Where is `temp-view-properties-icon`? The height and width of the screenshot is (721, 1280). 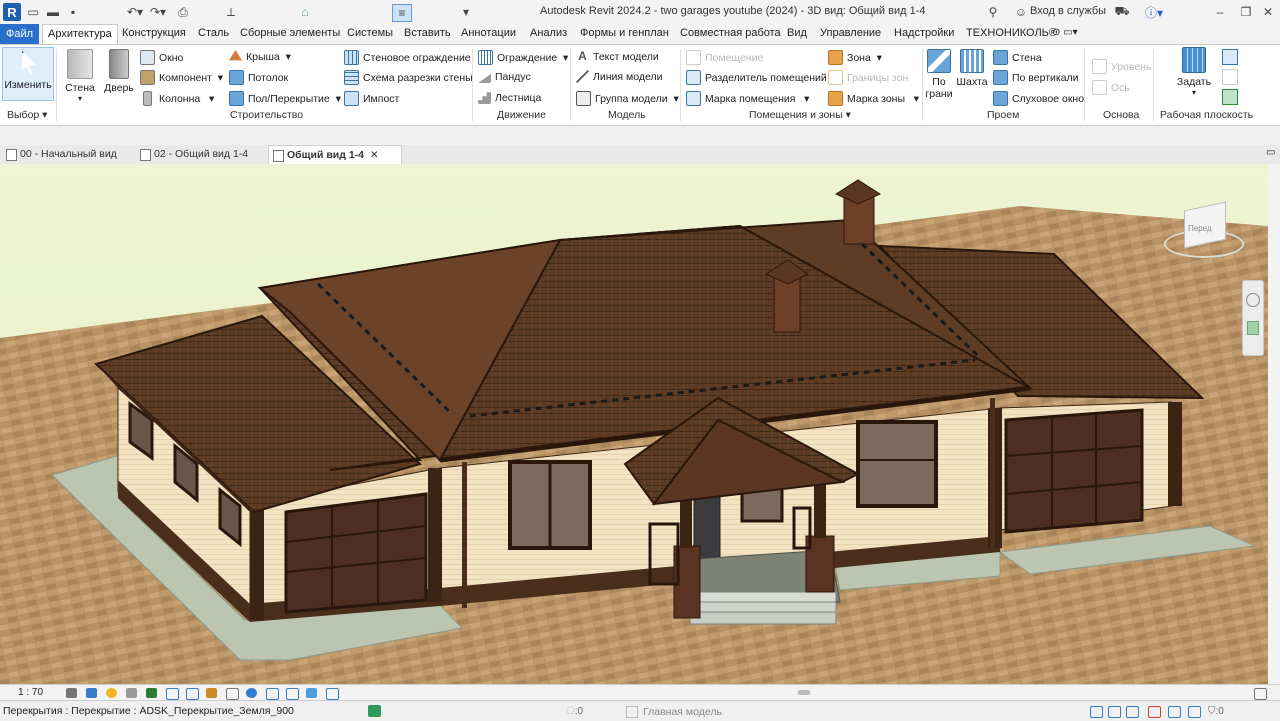 temp-view-properties-icon is located at coordinates (292, 694).